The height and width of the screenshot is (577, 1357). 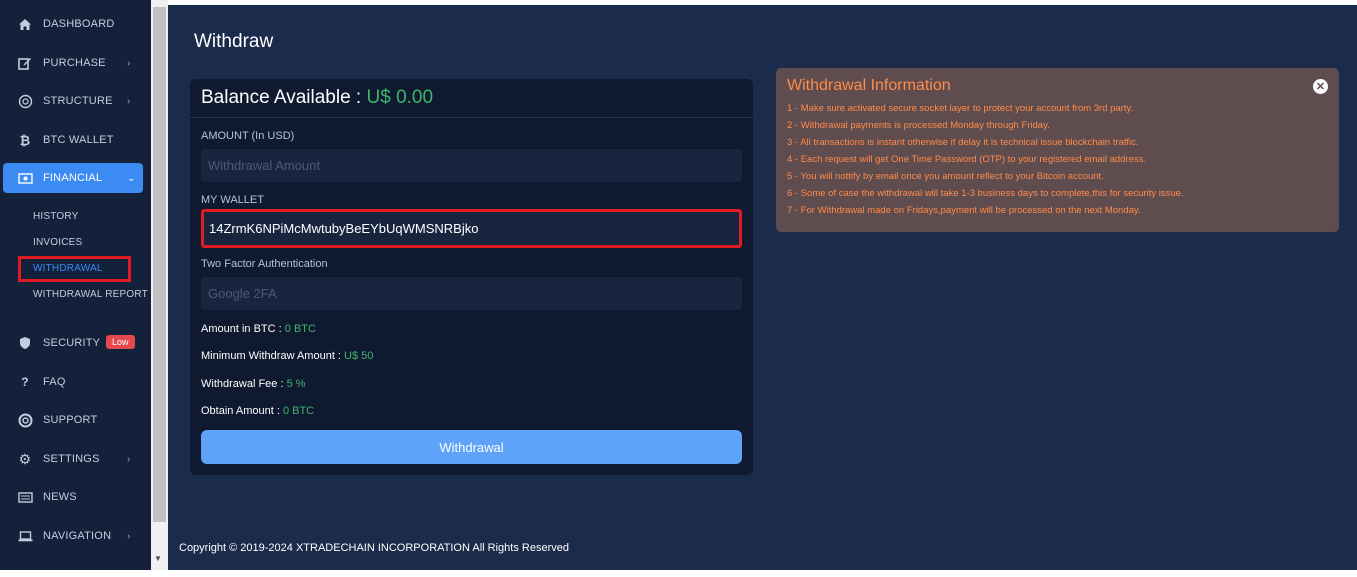 What do you see at coordinates (159, 264) in the screenshot?
I see `scrollbar-thumb` at bounding box center [159, 264].